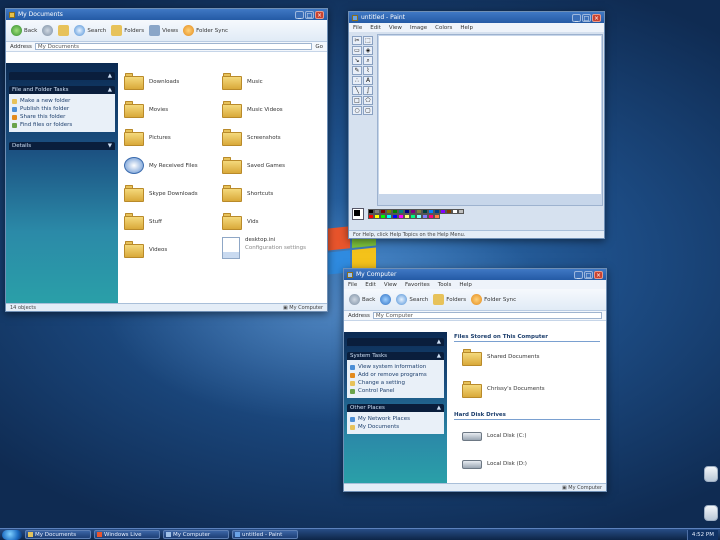  What do you see at coordinates (58, 534) in the screenshot?
I see `task-my-documents: My Documents` at bounding box center [58, 534].